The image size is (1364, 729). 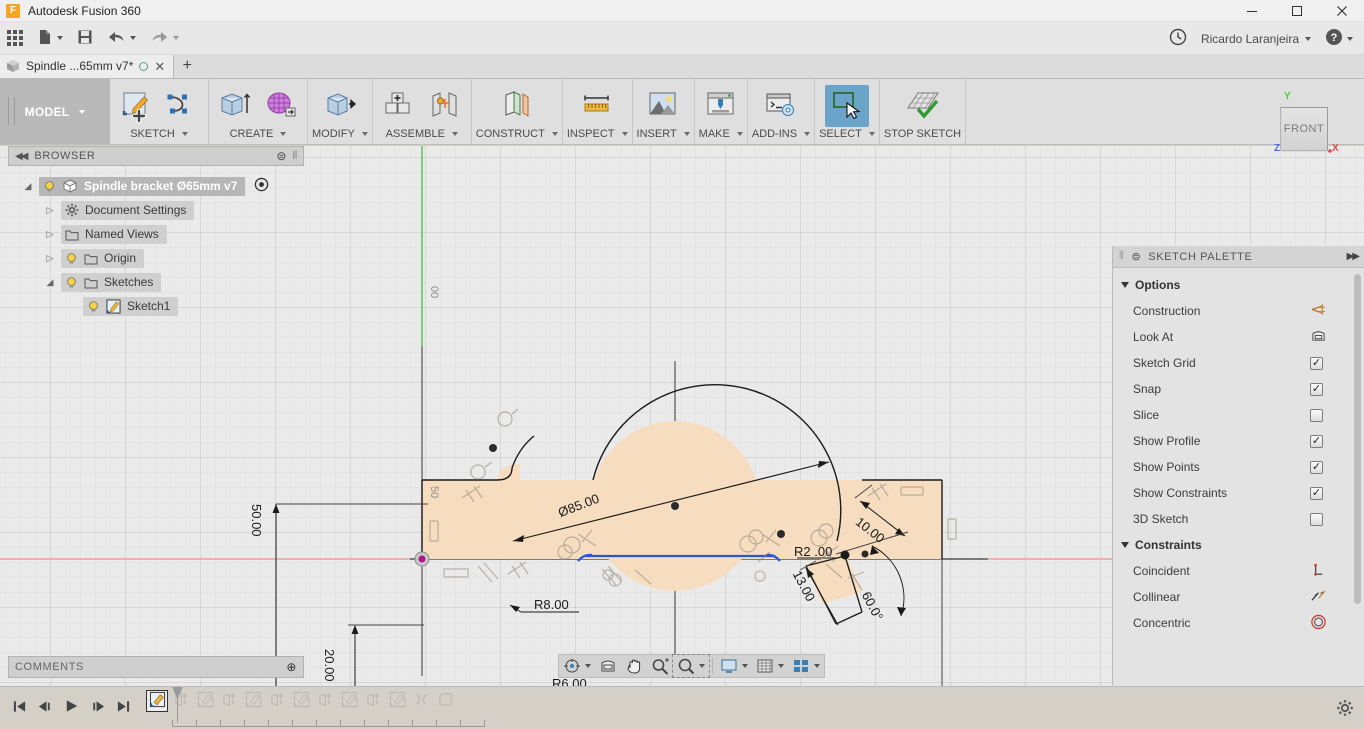 I want to click on browser-node-chip: Sketch1, so click(x=131, y=306).